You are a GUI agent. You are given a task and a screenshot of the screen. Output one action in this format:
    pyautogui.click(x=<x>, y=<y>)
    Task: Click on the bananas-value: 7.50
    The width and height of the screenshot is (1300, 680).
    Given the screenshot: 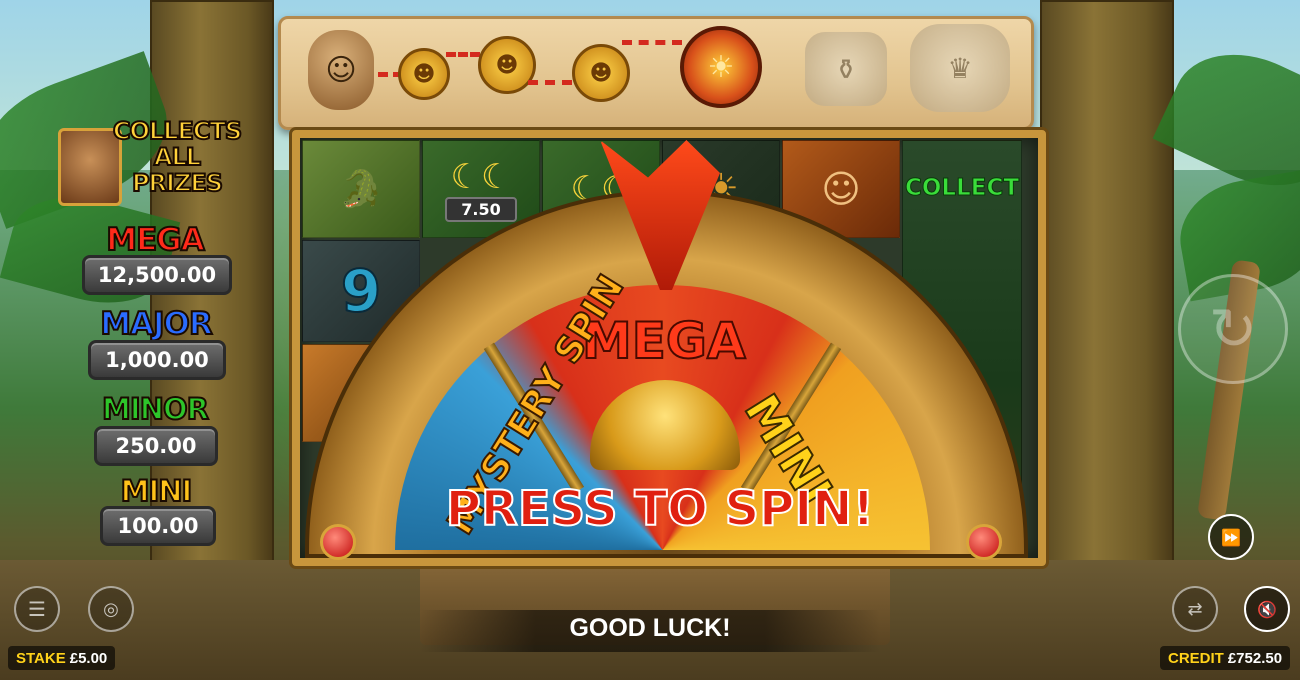 What is the action you would take?
    pyautogui.click(x=481, y=209)
    